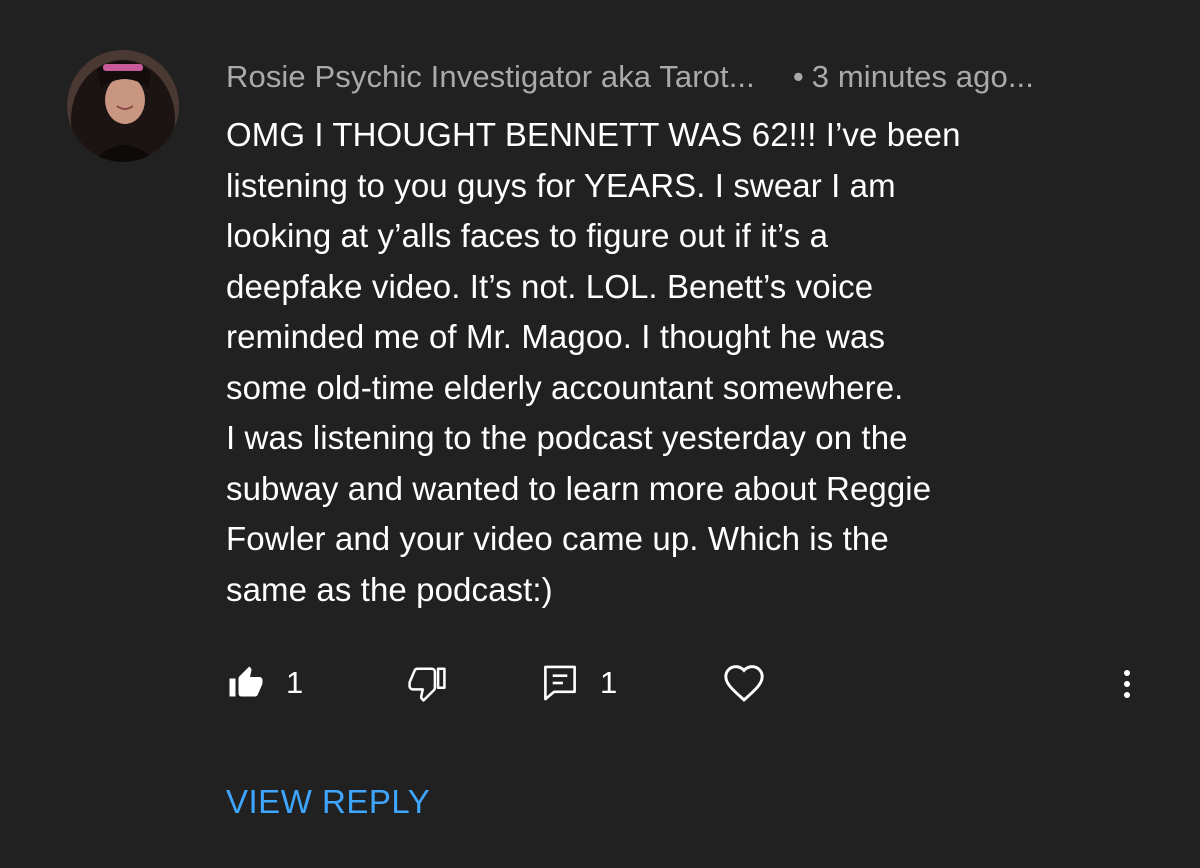 The height and width of the screenshot is (868, 1200). I want to click on avatar, so click(123, 106).